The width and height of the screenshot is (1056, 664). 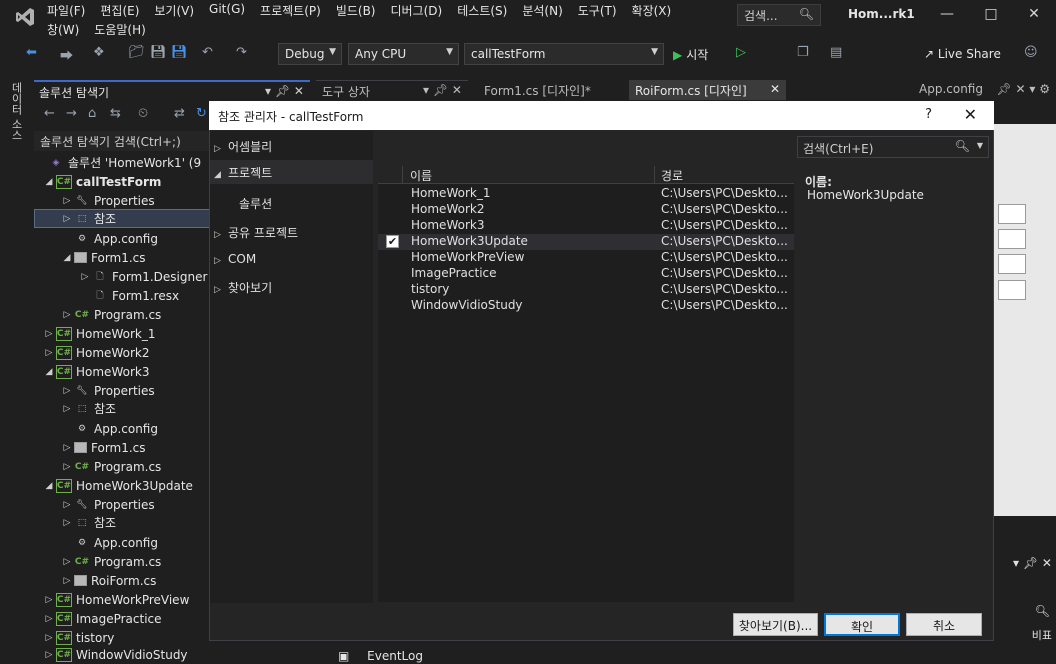 I want to click on menu-analyze: 분석(N), so click(x=542, y=11).